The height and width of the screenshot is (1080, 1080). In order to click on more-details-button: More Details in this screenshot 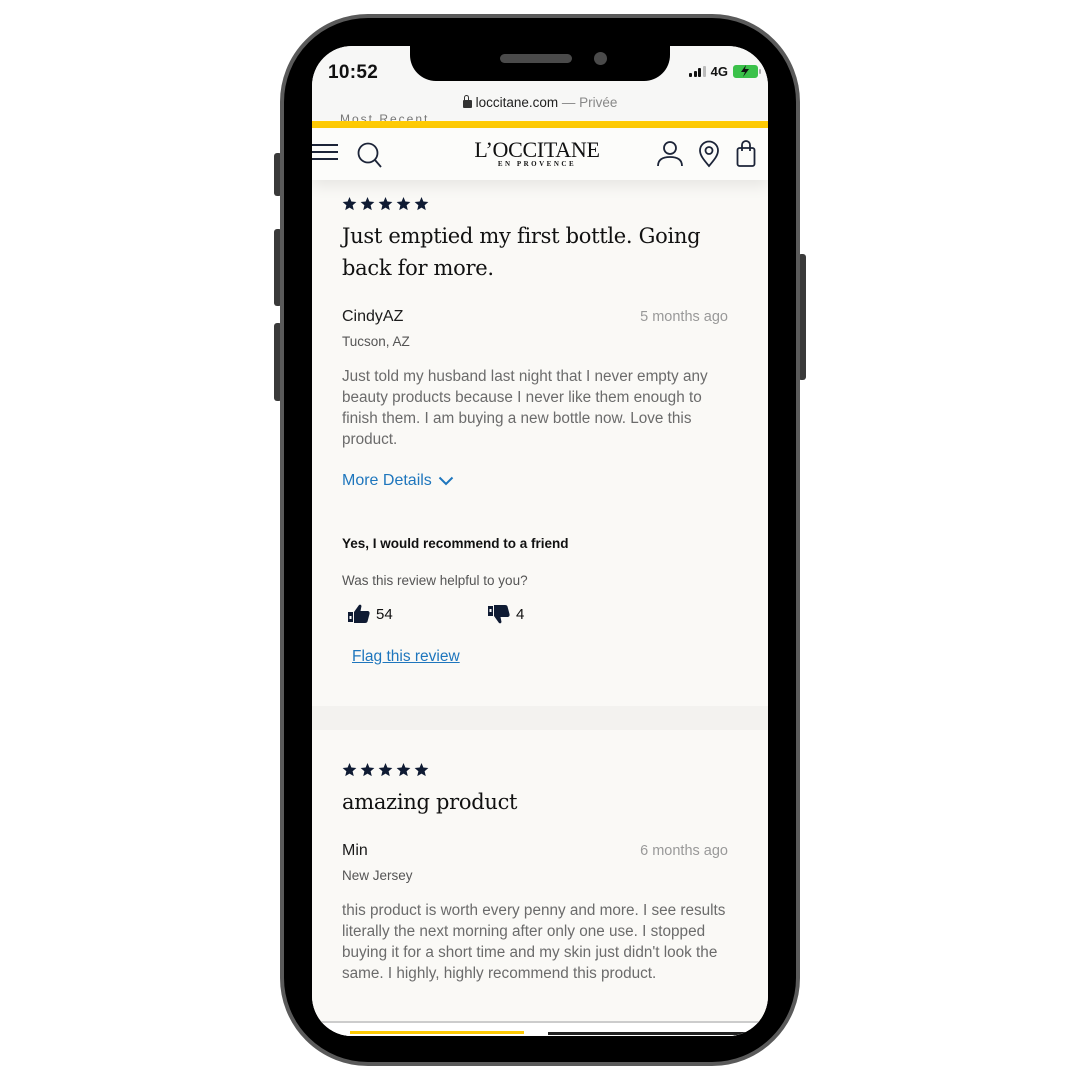, I will do `click(398, 481)`.